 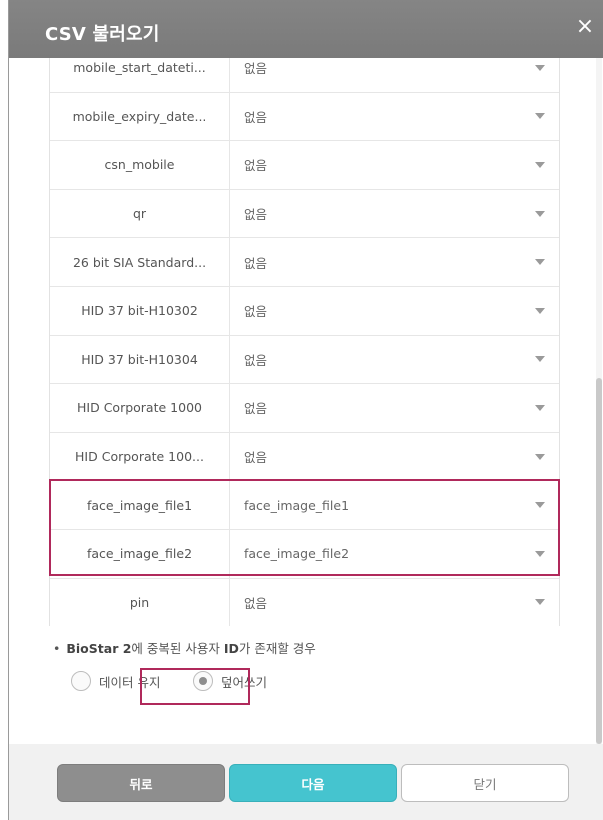 What do you see at coordinates (297, 554) in the screenshot?
I see `select-value: face_image_file2` at bounding box center [297, 554].